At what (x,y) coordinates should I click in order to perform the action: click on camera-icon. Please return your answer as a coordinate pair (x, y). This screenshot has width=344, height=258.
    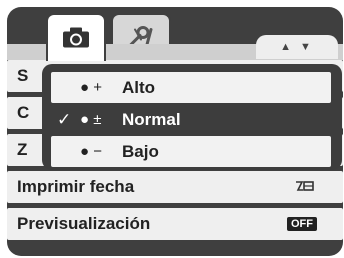
    Looking at the image, I should click on (76, 37).